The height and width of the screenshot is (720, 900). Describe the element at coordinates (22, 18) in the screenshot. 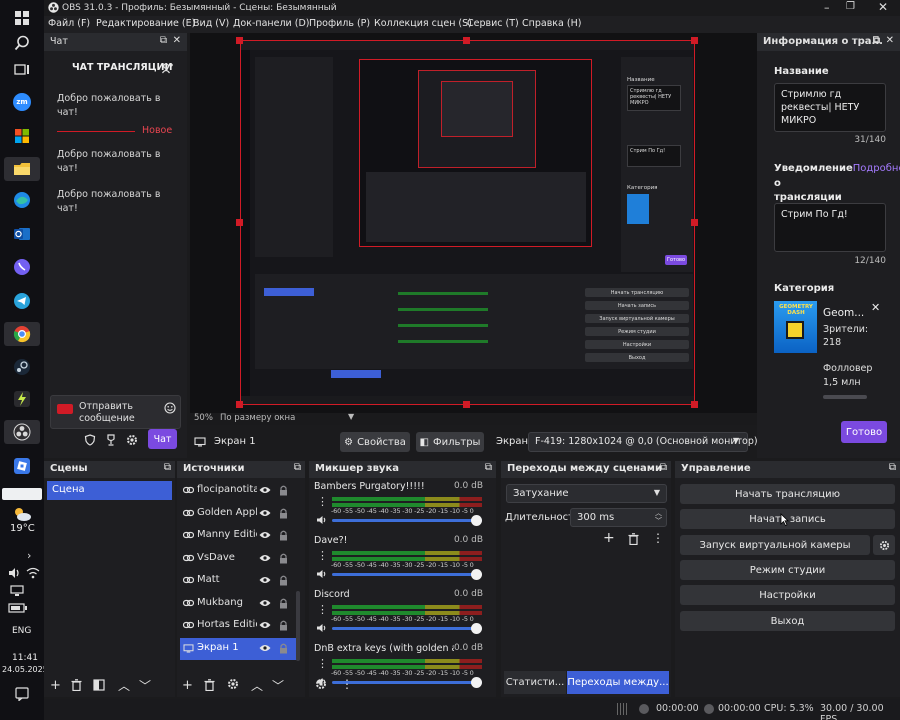

I see `windows-start-icon` at that location.